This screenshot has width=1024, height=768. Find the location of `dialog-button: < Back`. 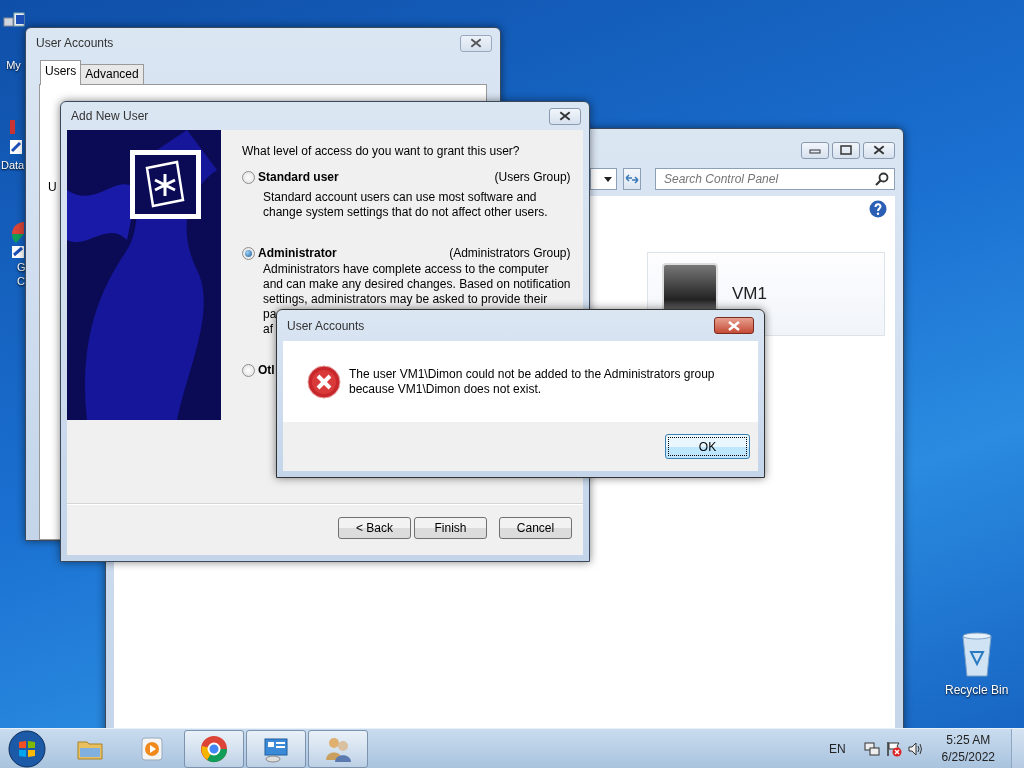

dialog-button: < Back is located at coordinates (374, 528).